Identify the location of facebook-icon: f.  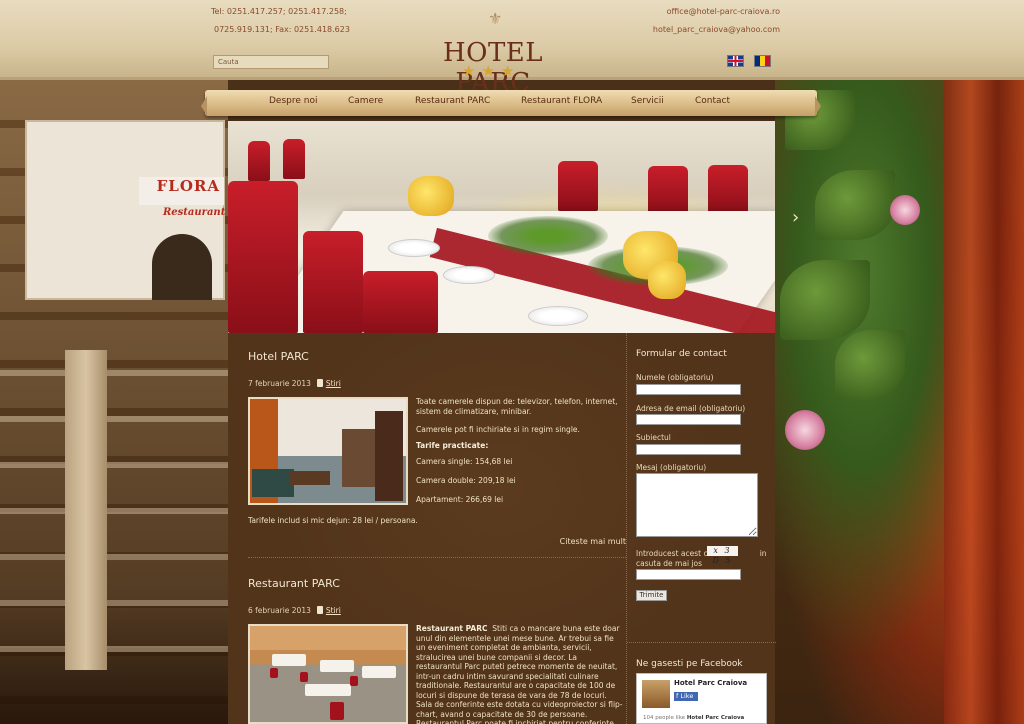
(677, 696).